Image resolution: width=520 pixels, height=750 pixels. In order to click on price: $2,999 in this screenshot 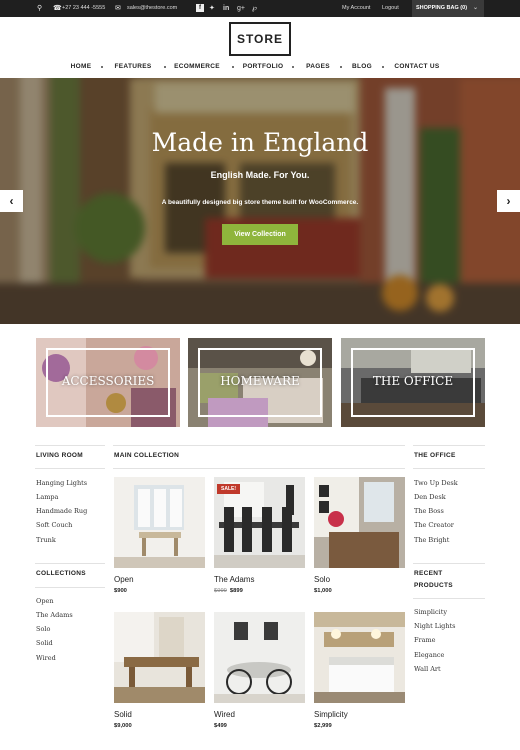, I will do `click(323, 726)`.